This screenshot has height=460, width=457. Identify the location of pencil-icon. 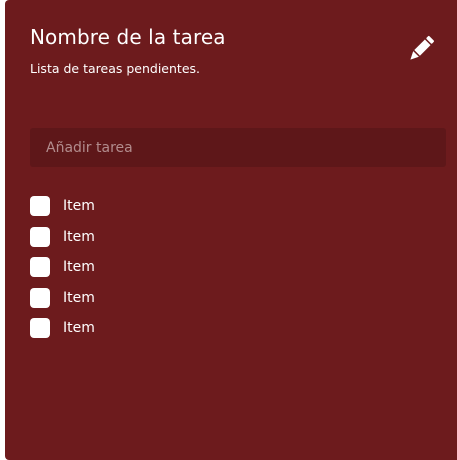
(422, 47).